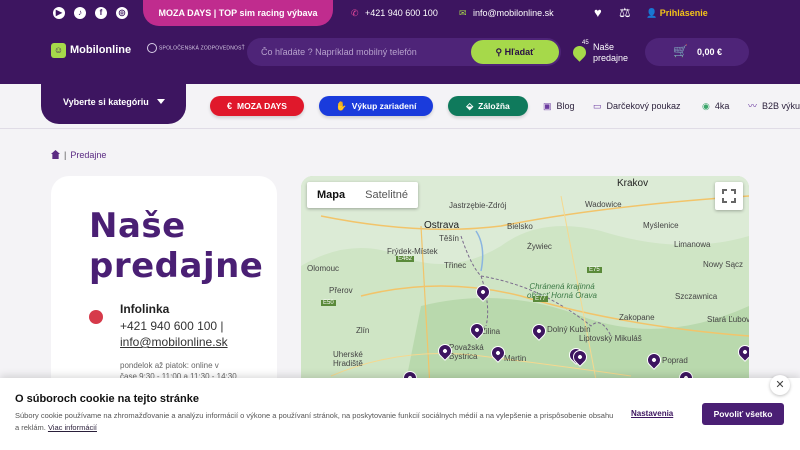  What do you see at coordinates (394, 13) in the screenshot?
I see `phone-link: ✆ +421 940 600 100` at bounding box center [394, 13].